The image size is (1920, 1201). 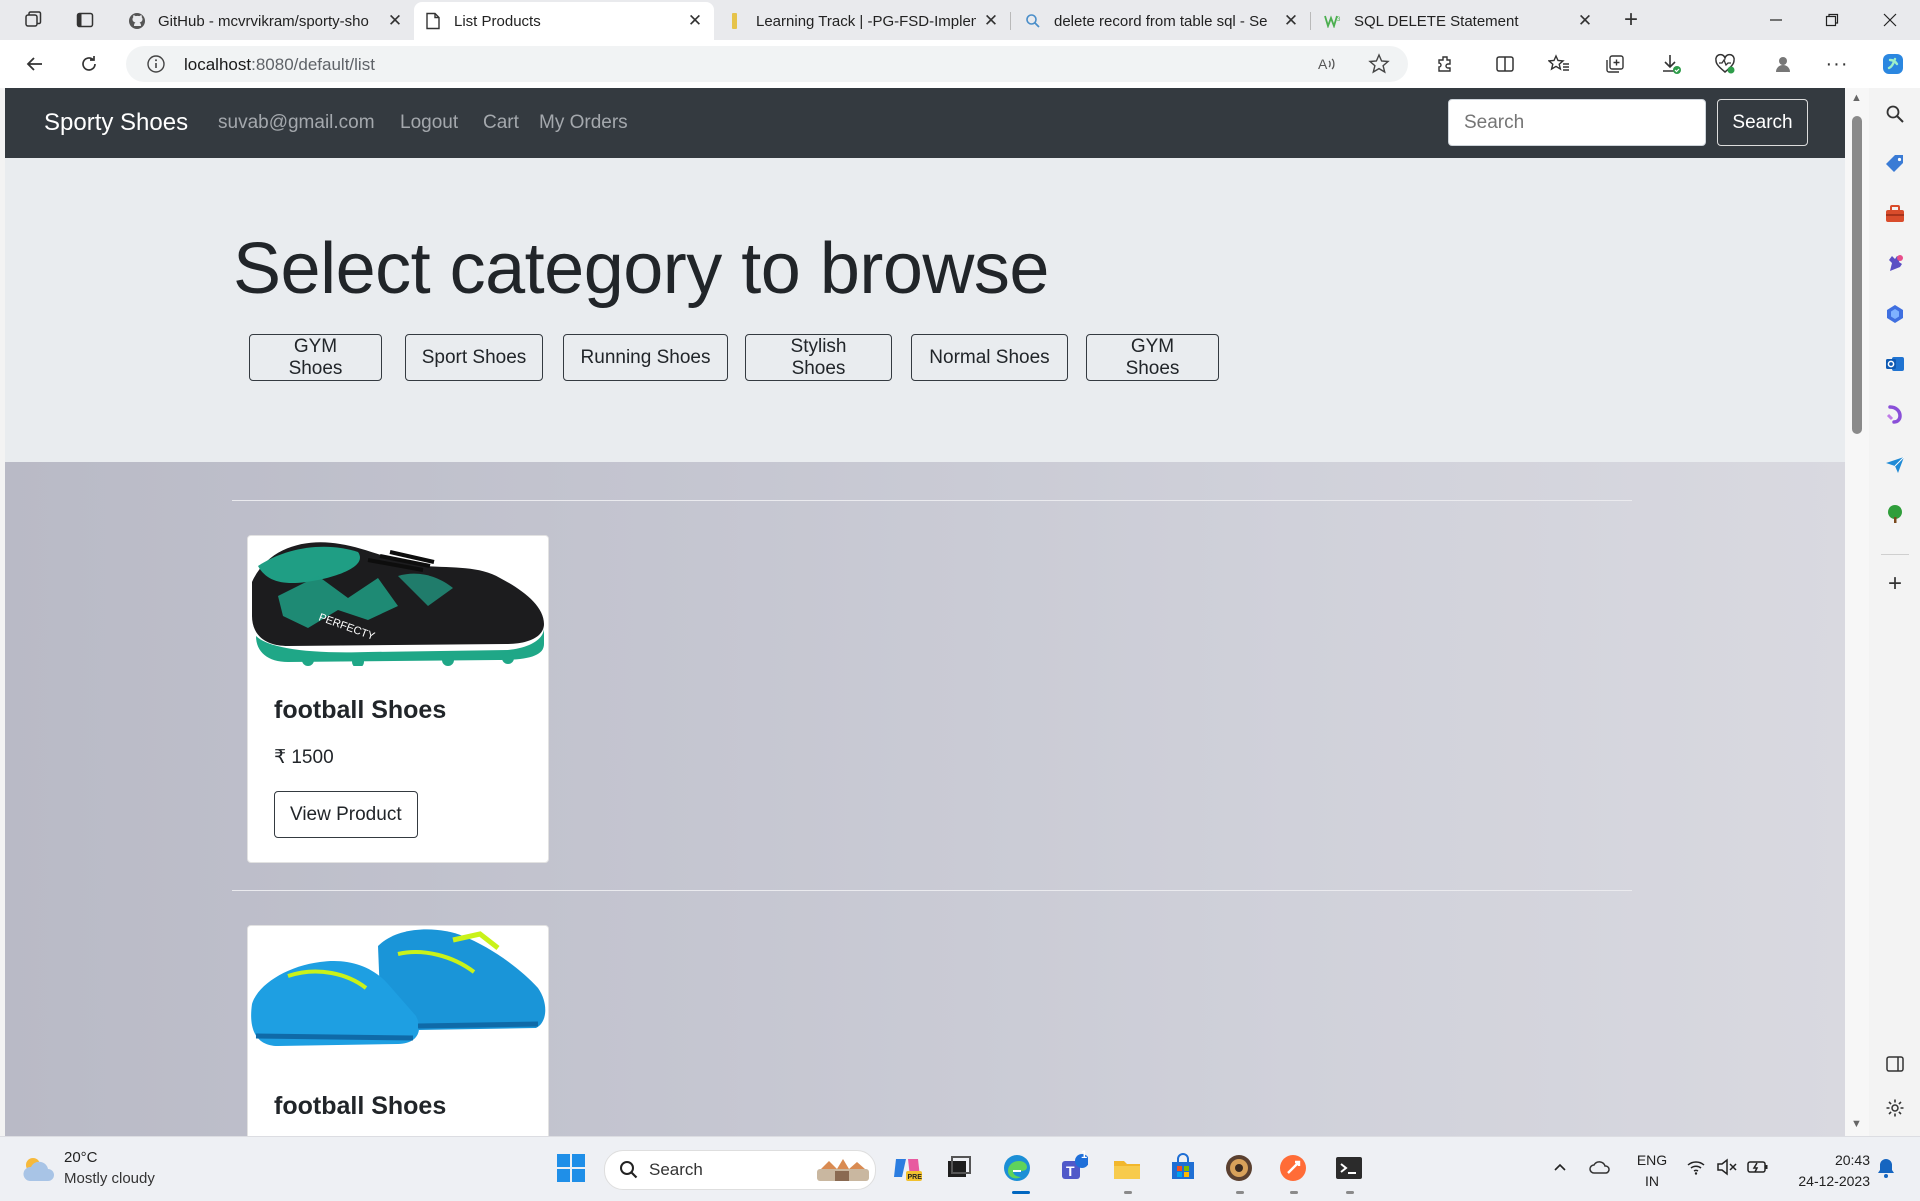 What do you see at coordinates (116, 123) in the screenshot?
I see `brand-link: Sporty Shoes` at bounding box center [116, 123].